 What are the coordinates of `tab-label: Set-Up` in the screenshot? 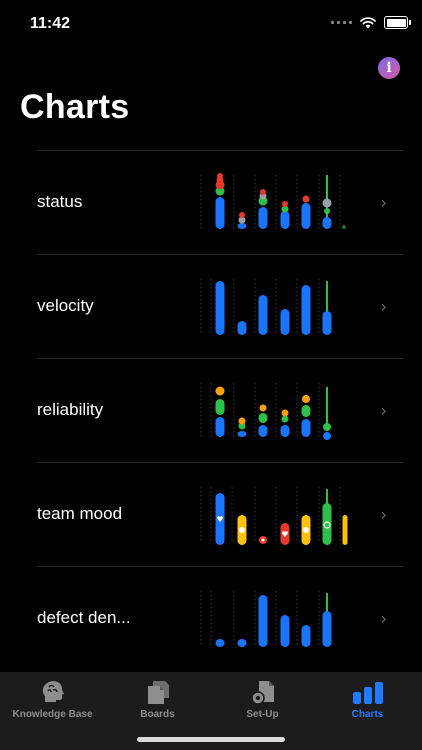 It's located at (262, 714).